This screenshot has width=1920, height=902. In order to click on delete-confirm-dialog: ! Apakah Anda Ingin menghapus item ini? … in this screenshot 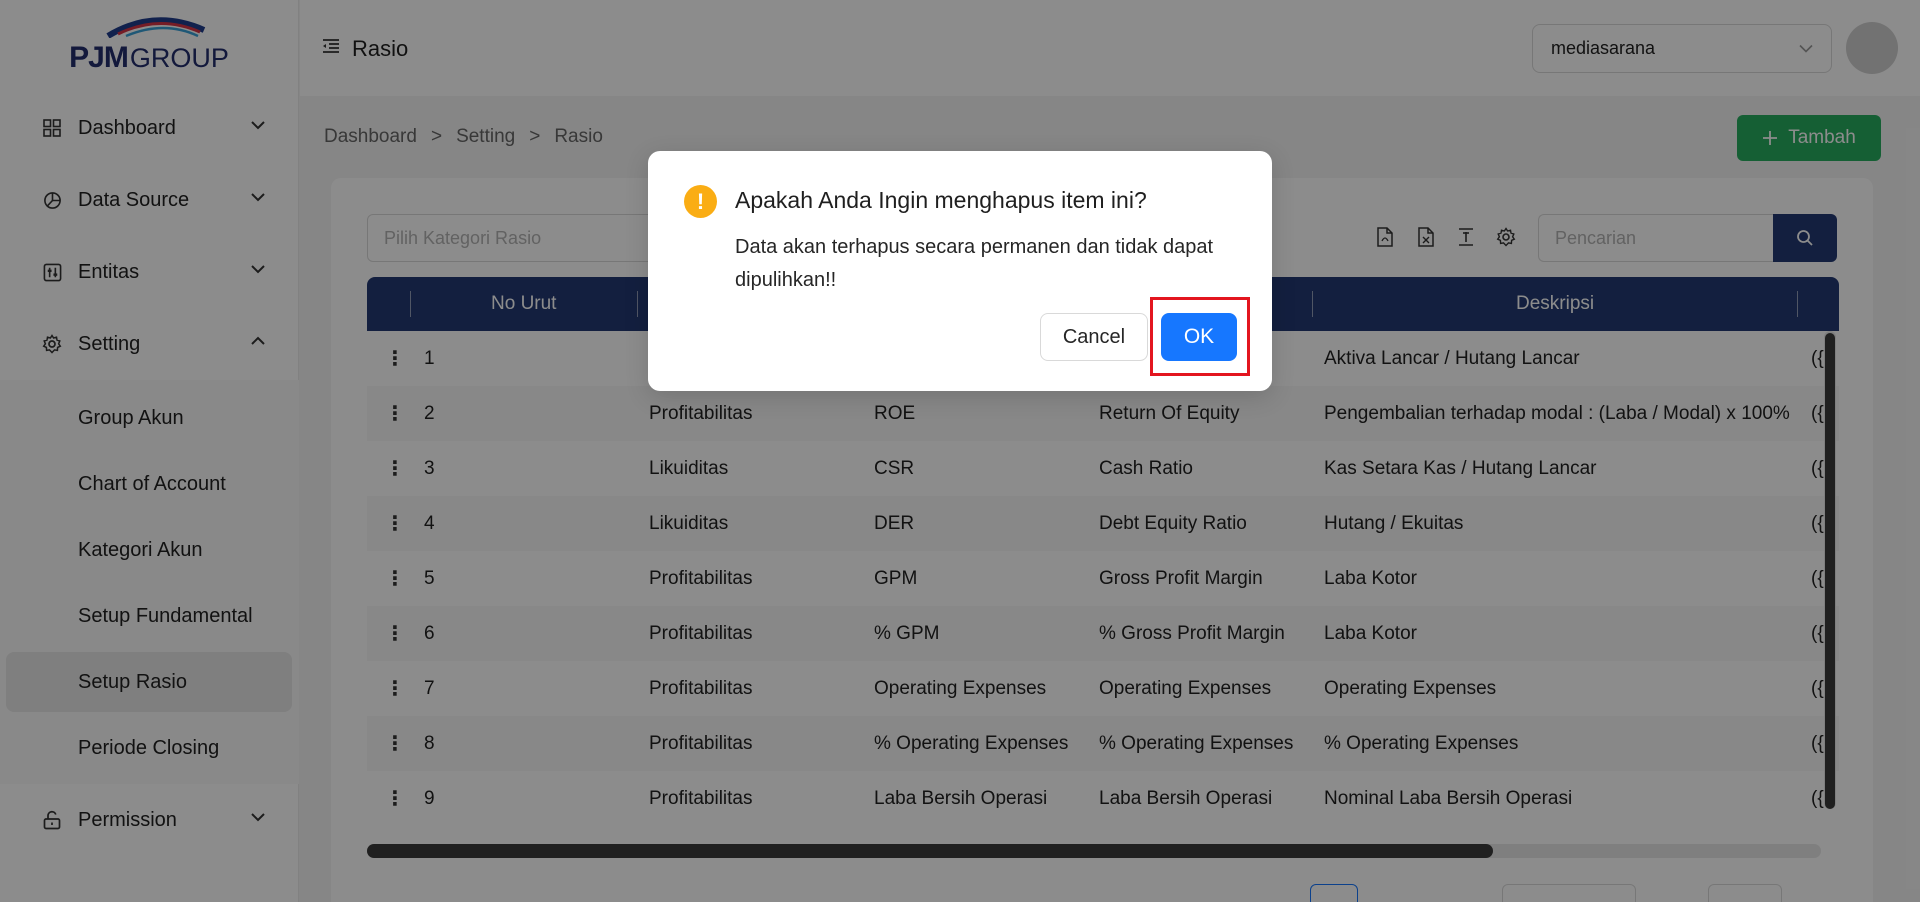, I will do `click(960, 271)`.